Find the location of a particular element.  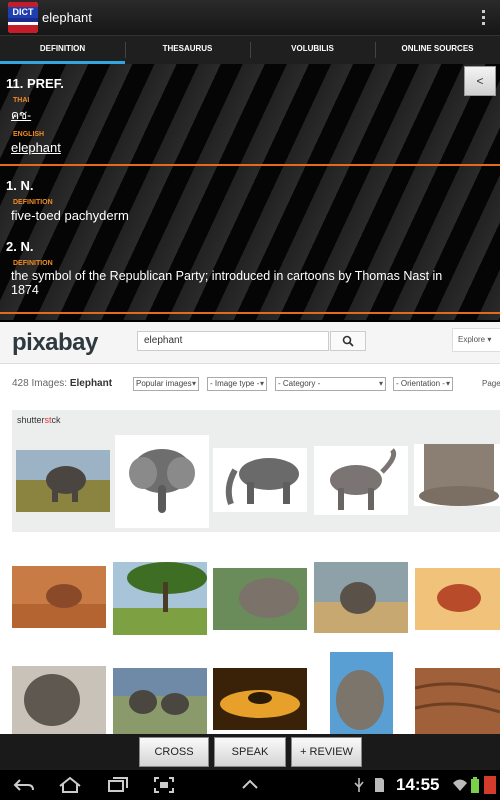

definition-text-cont: 1874 is located at coordinates (25, 290).